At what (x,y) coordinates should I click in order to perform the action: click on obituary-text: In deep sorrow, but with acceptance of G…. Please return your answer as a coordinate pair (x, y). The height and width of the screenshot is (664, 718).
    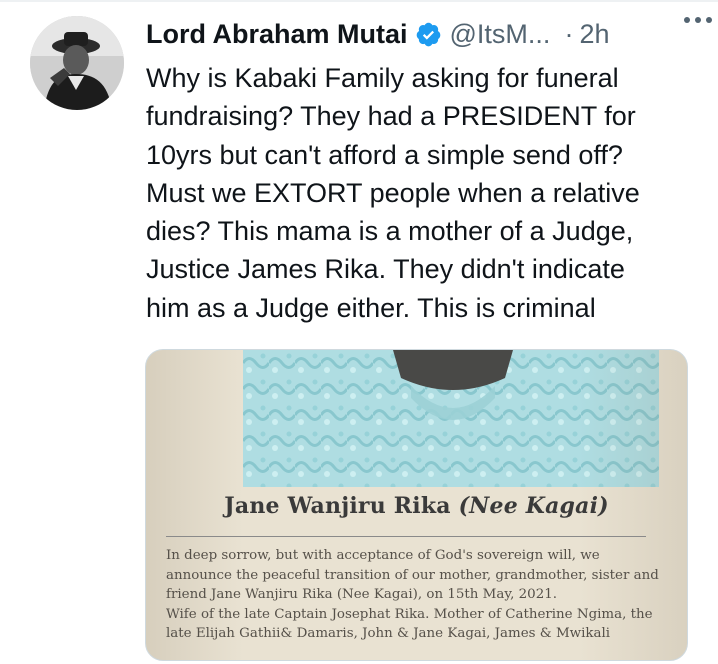
    Looking at the image, I should click on (416, 595).